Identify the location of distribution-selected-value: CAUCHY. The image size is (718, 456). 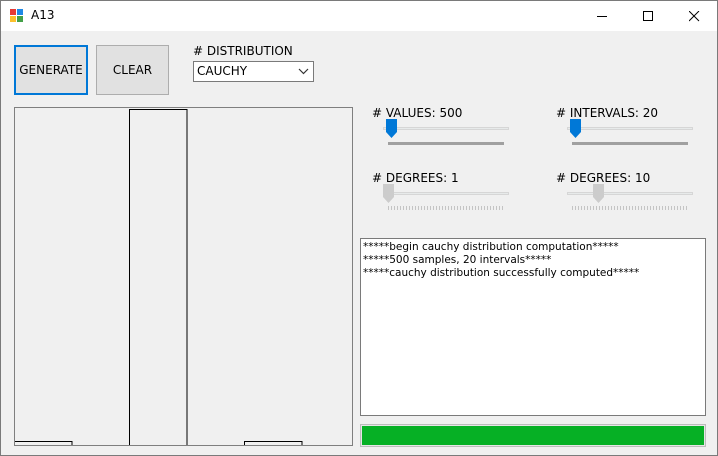
(222, 71).